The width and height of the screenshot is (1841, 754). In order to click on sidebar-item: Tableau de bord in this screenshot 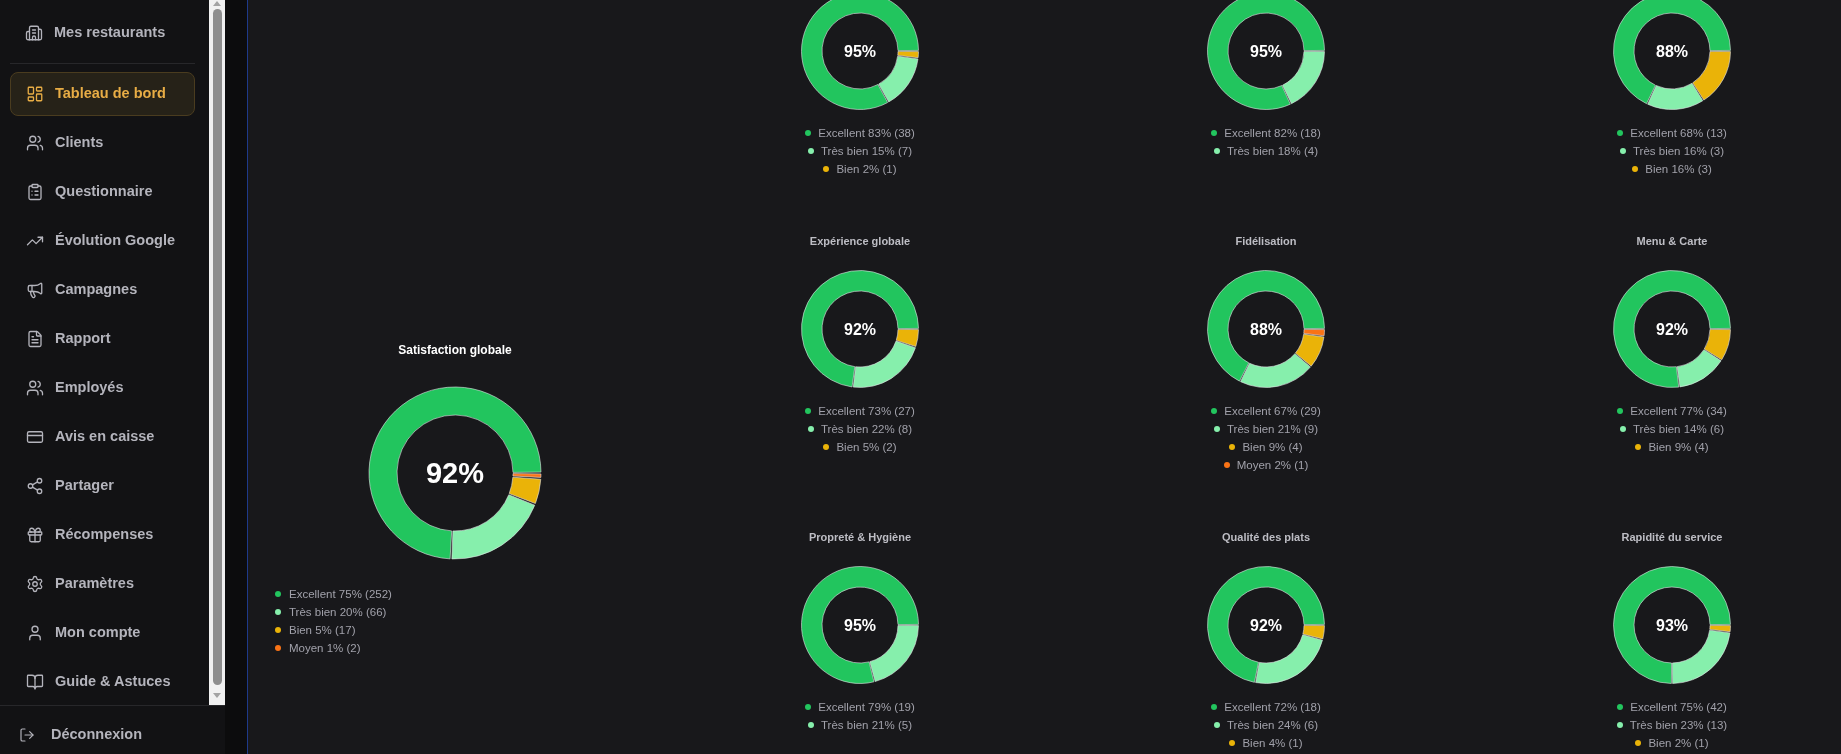, I will do `click(102, 94)`.